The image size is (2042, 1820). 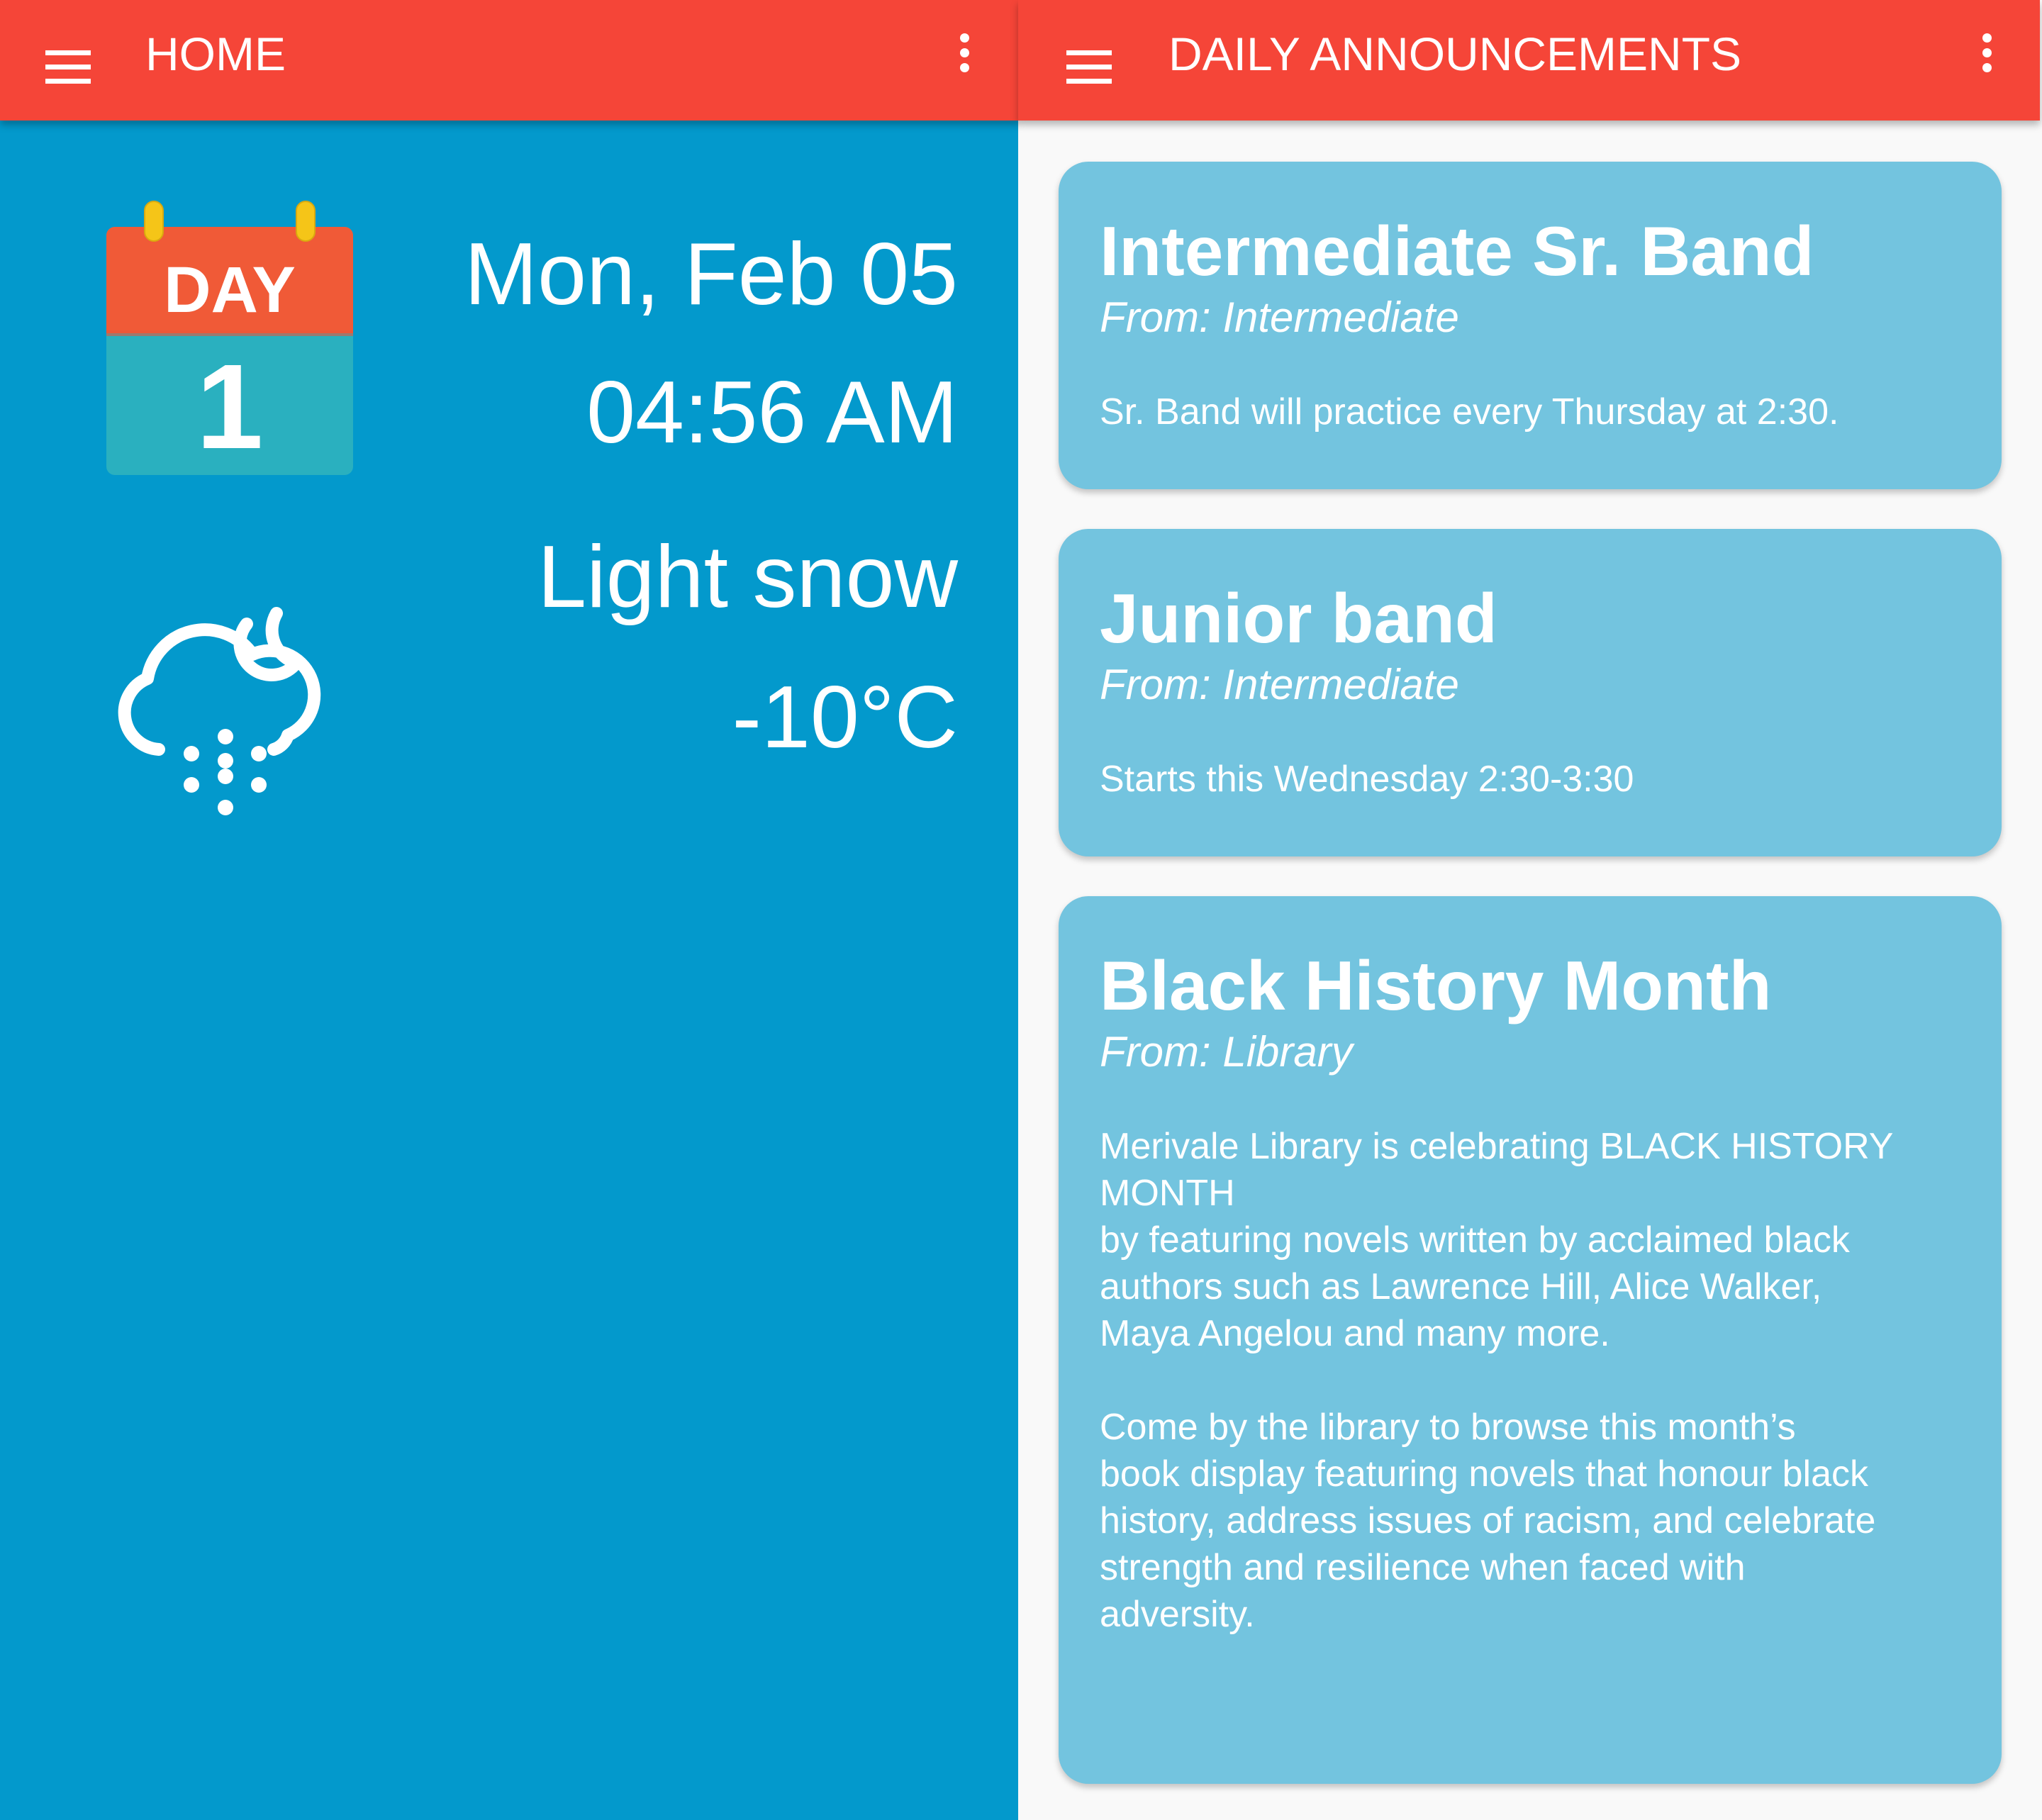 What do you see at coordinates (1531, 326) in the screenshot?
I see `announcement-card: Intermediate Sr. Band From` at bounding box center [1531, 326].